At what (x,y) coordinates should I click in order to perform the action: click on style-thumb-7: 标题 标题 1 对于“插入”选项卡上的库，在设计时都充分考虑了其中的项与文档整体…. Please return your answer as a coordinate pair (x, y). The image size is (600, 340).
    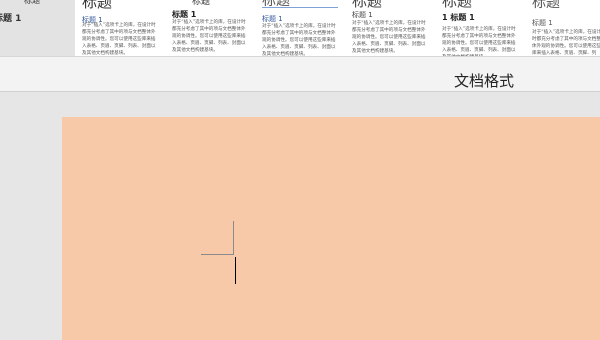
    Looking at the image, I should click on (565, 28).